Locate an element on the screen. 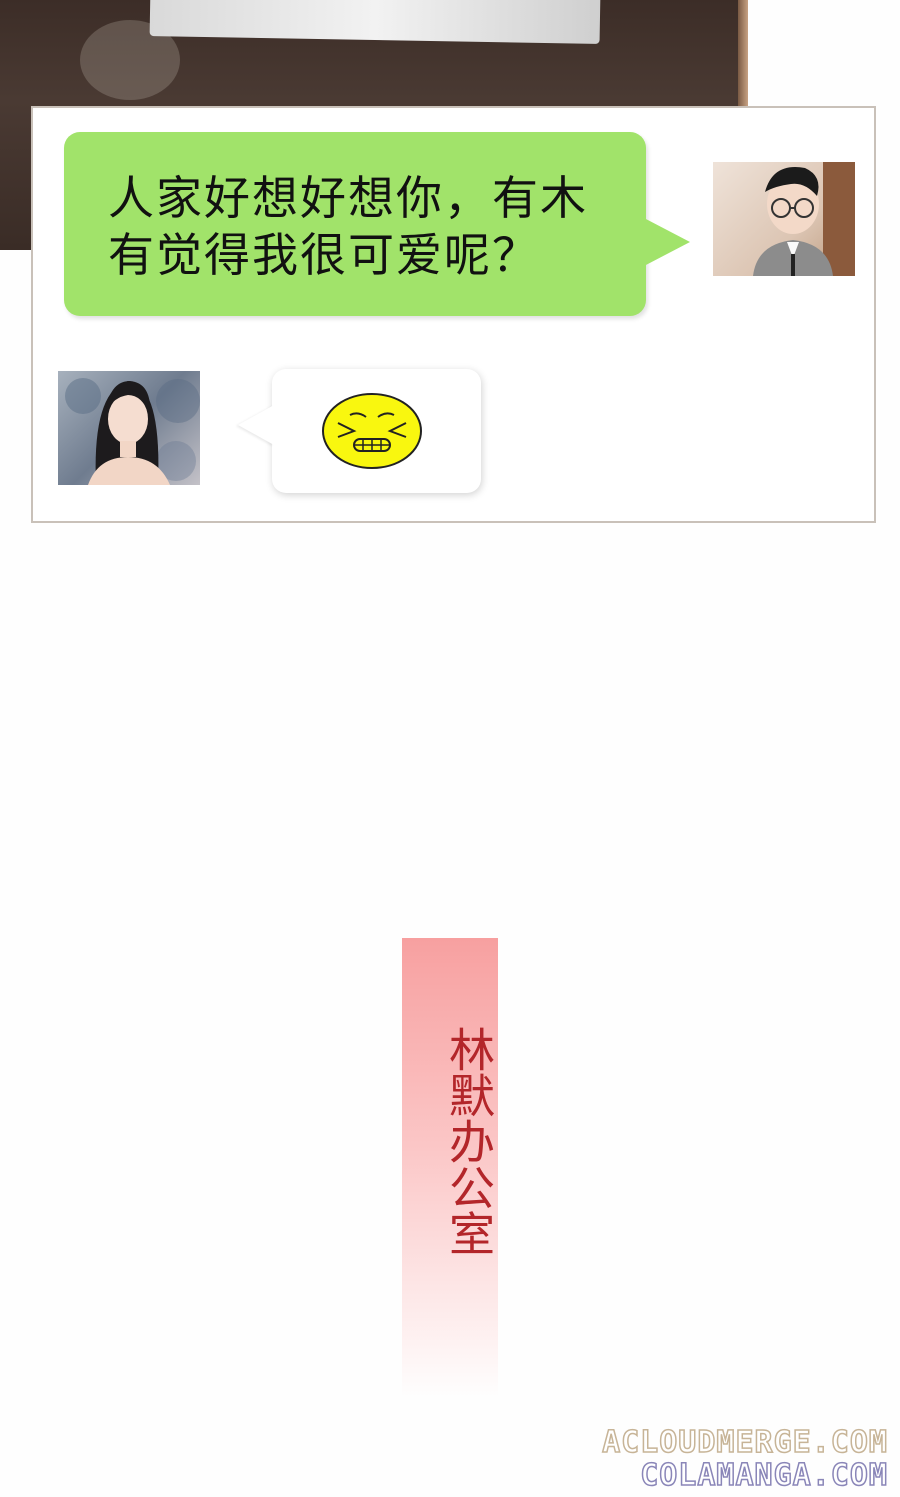  female-avatar-image is located at coordinates (132, 431).